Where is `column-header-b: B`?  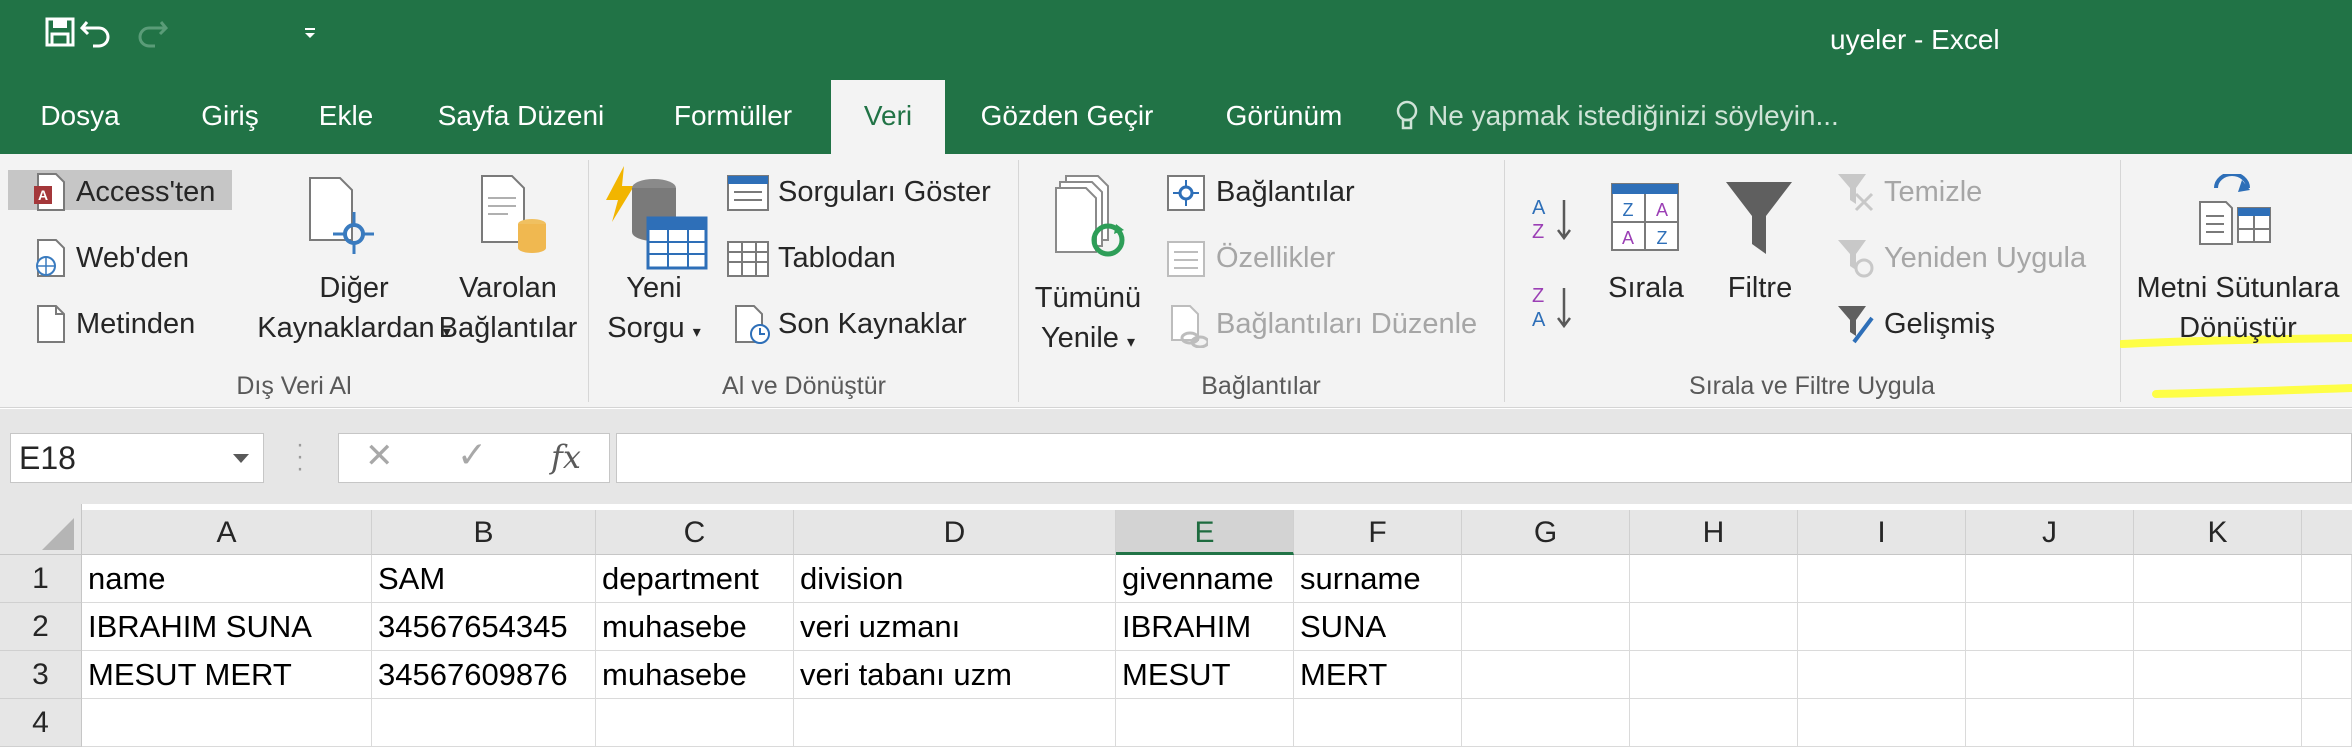 column-header-b: B is located at coordinates (484, 532).